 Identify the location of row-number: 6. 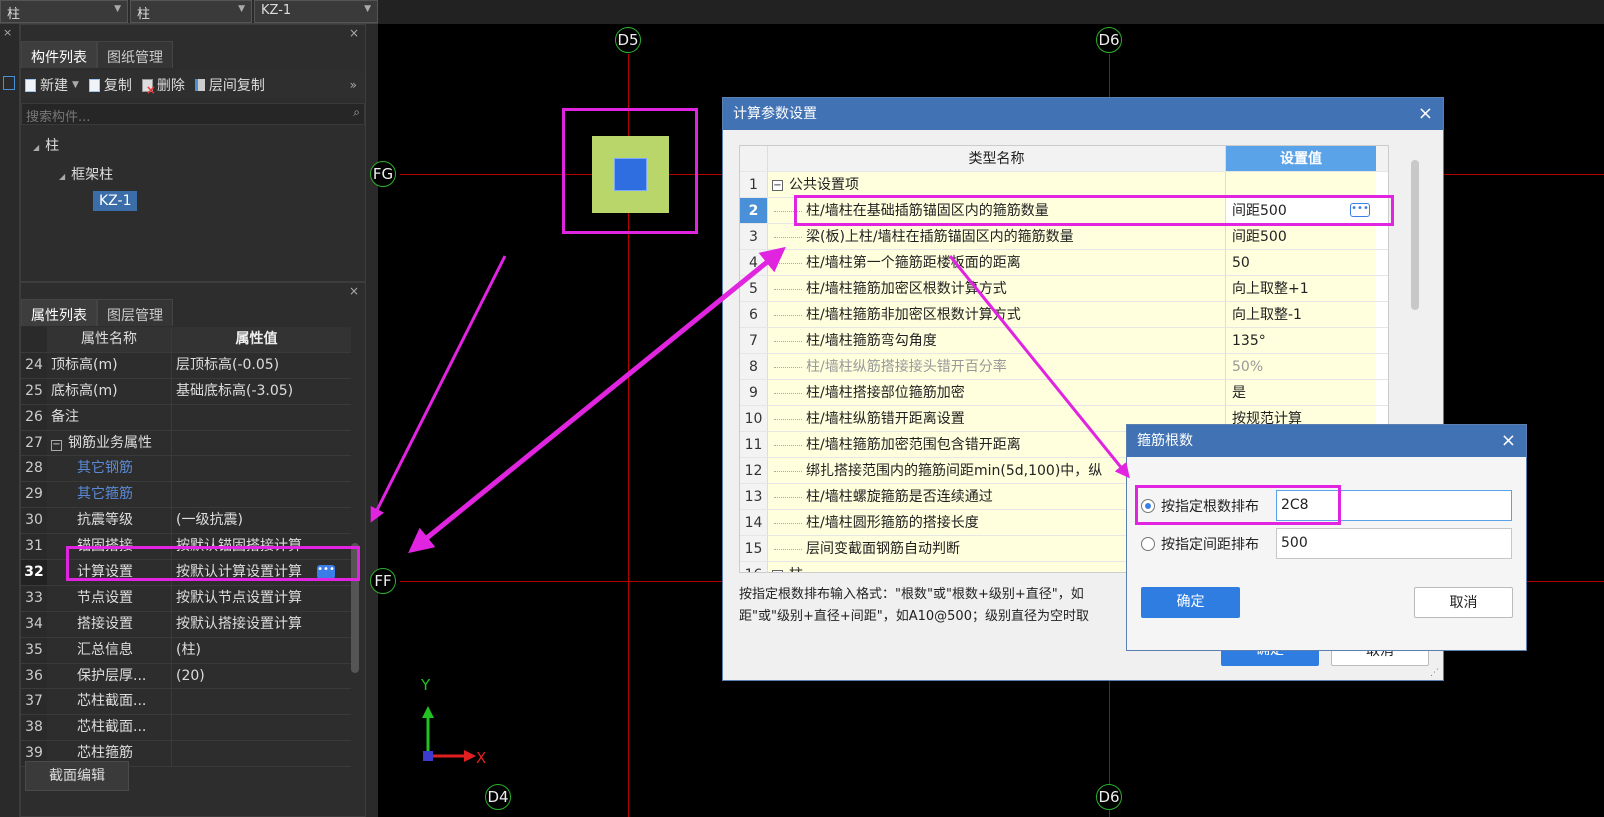
(754, 314).